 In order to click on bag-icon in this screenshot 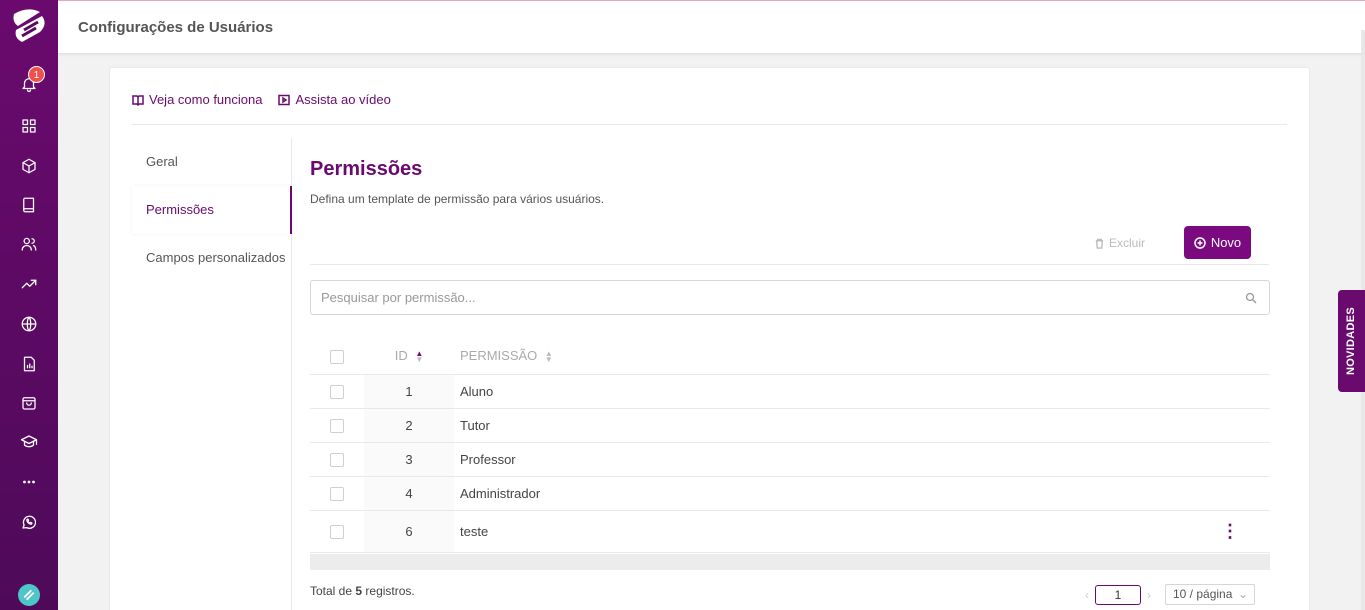, I will do `click(29, 403)`.